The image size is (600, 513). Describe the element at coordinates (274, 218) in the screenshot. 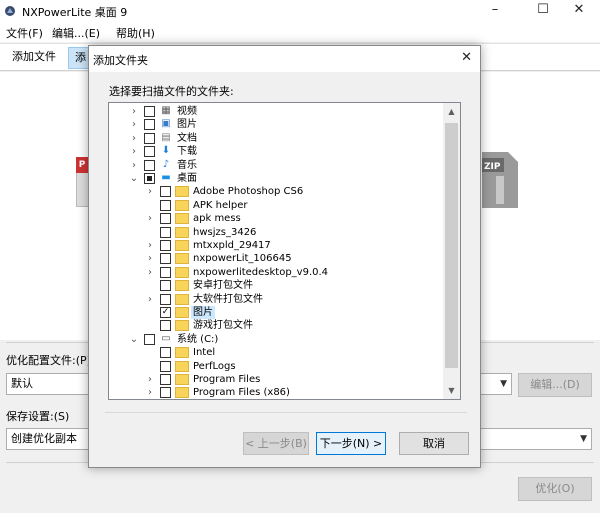

I see `tree-row: › apk mess` at that location.